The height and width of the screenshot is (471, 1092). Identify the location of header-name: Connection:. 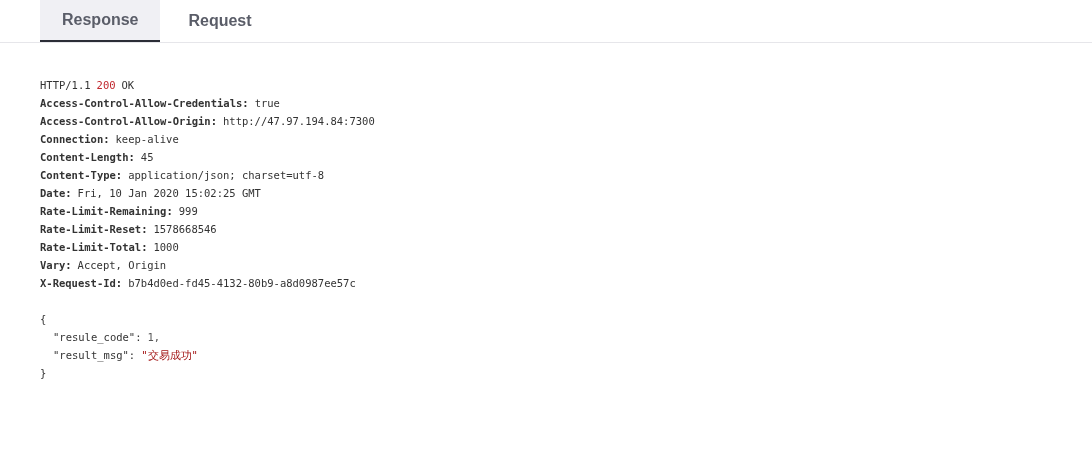
(75, 139).